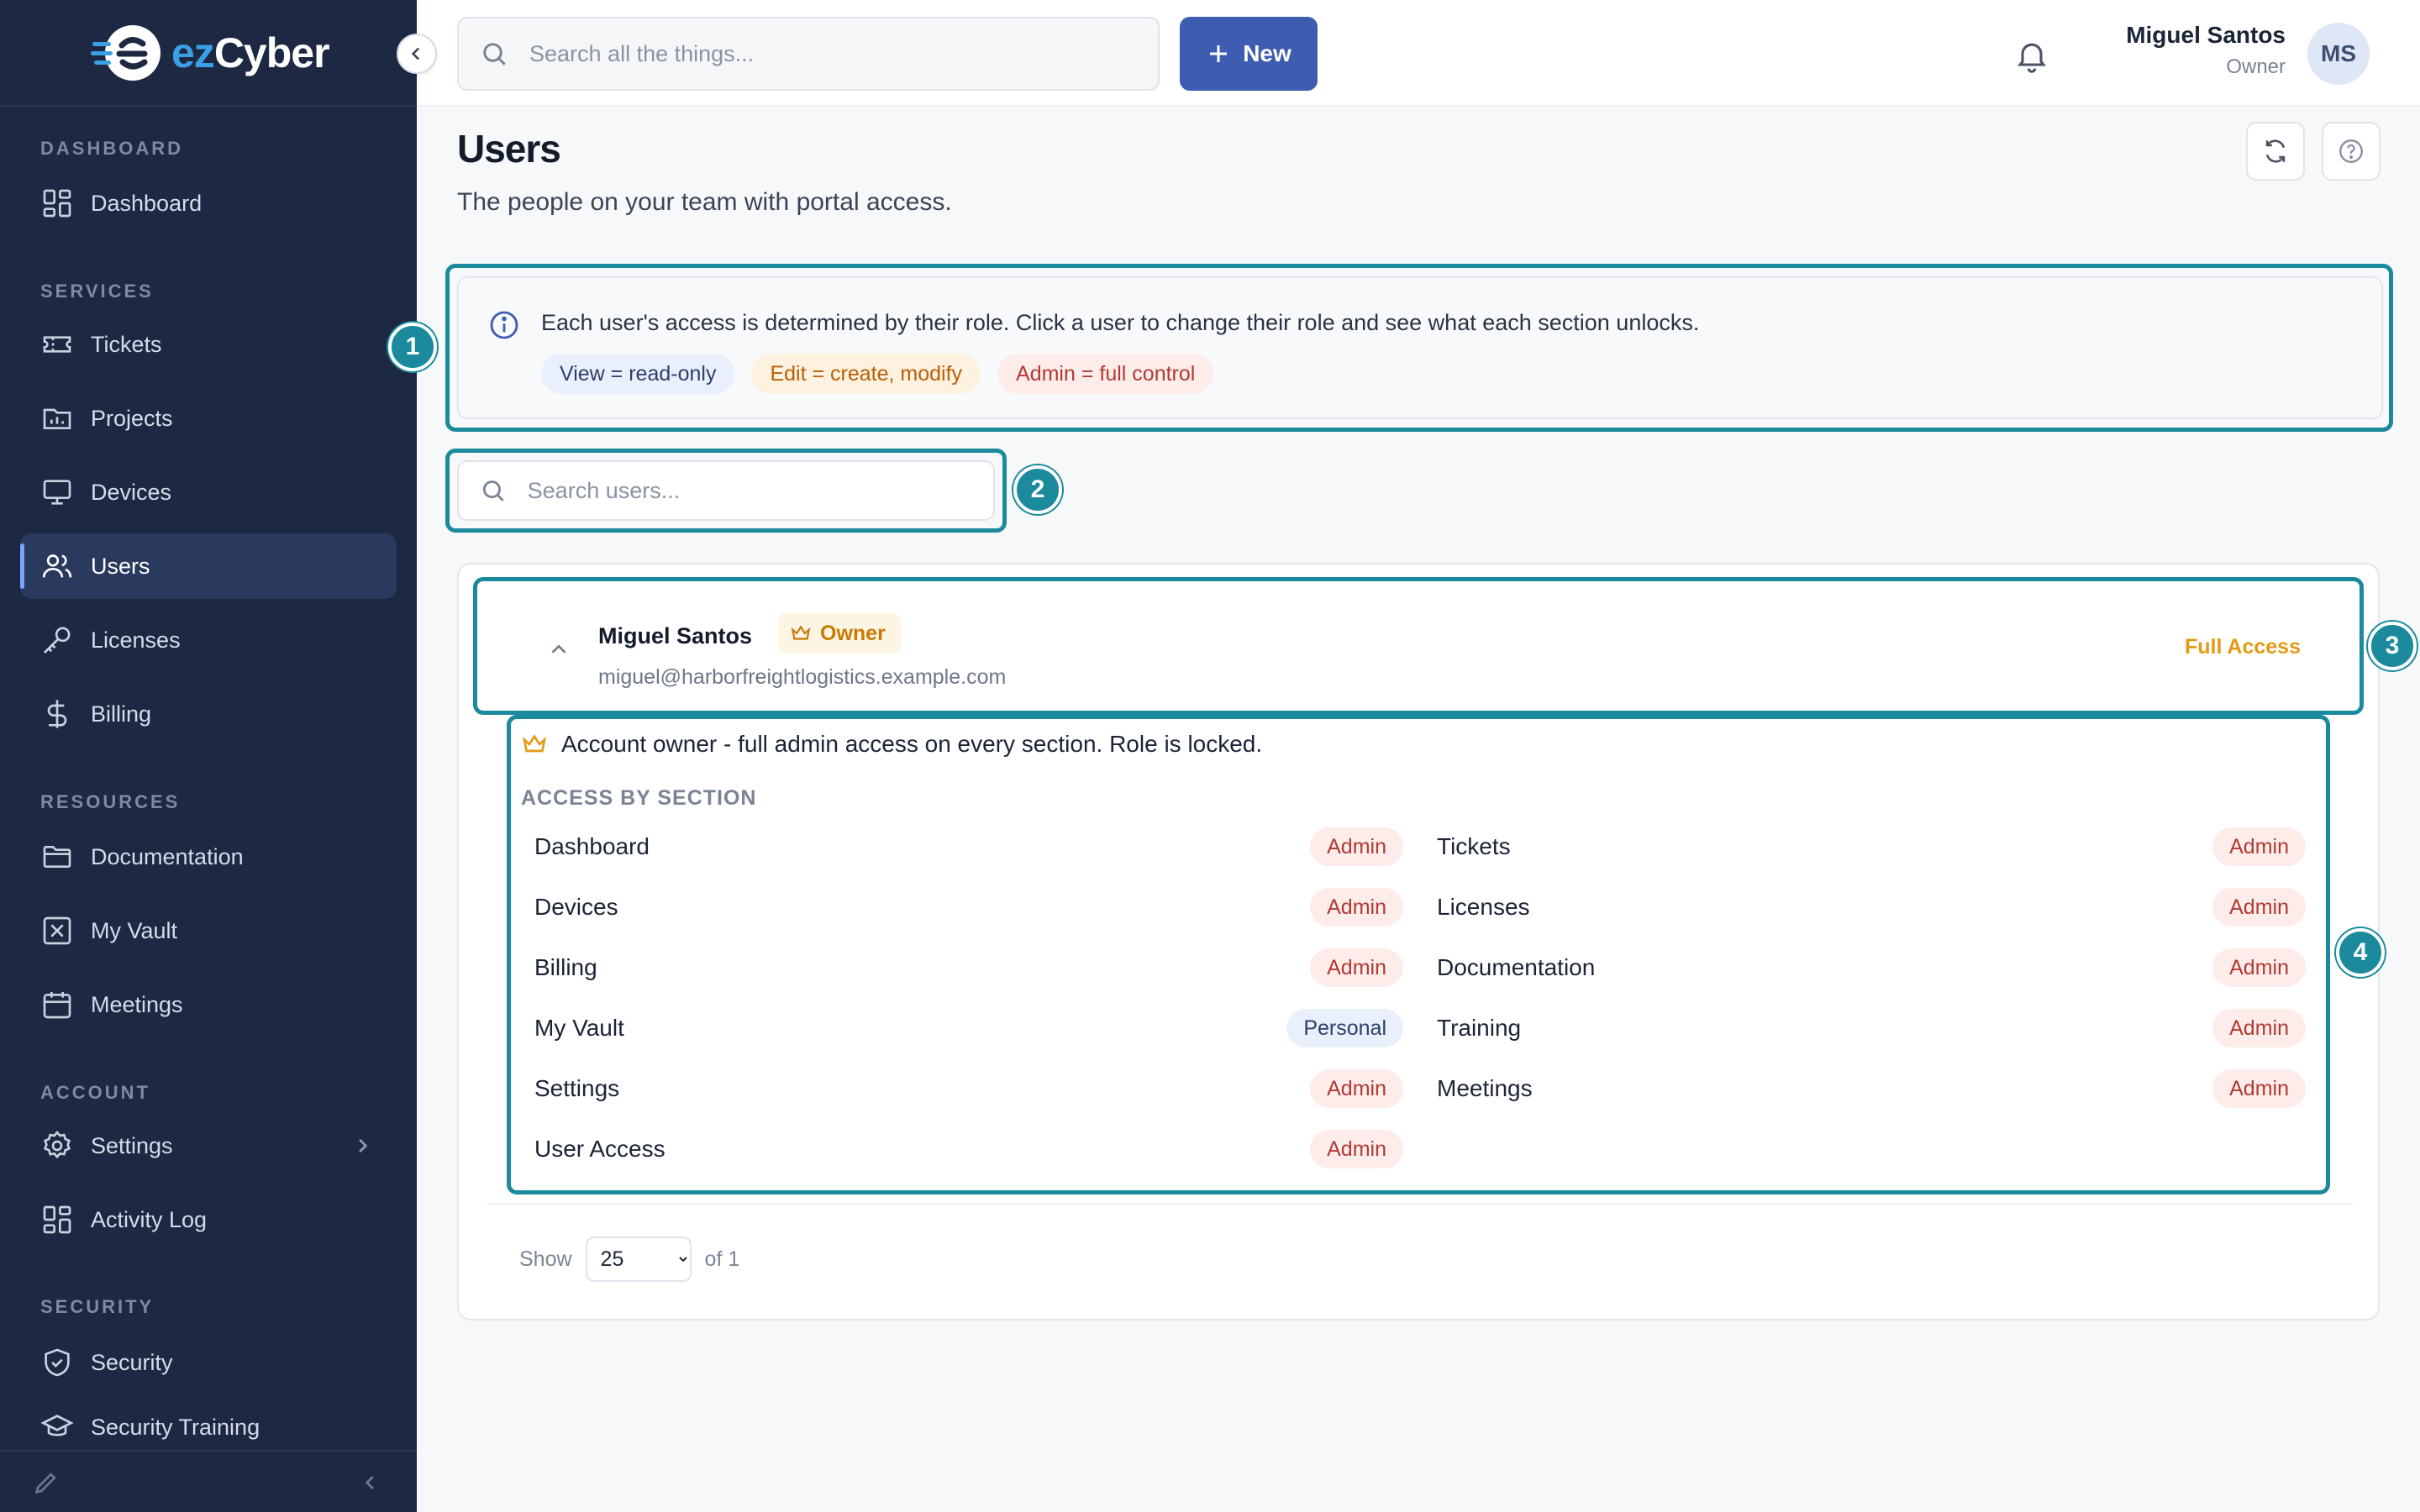 This screenshot has height=1512, width=2420. I want to click on section-resources: RESOURCES, so click(110, 801).